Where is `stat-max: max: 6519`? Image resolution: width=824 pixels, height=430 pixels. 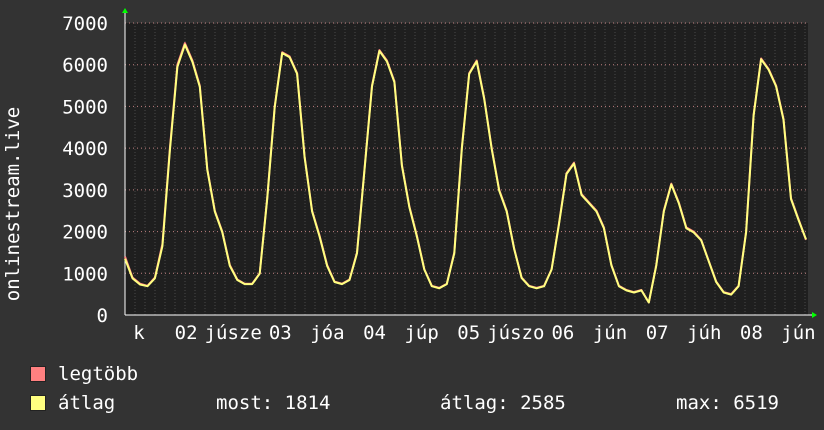 stat-max: max: 6519 is located at coordinates (727, 403).